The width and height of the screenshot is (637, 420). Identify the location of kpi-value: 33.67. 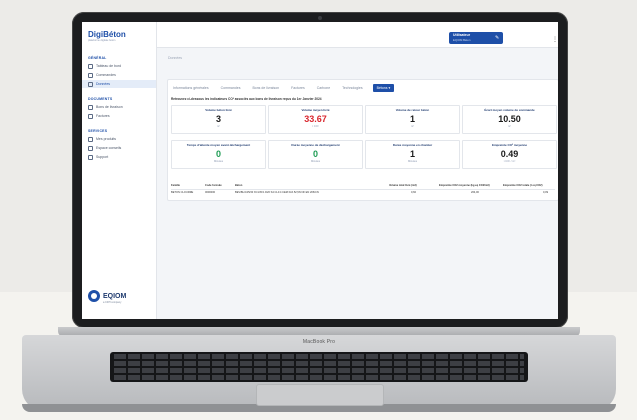
(315, 119).